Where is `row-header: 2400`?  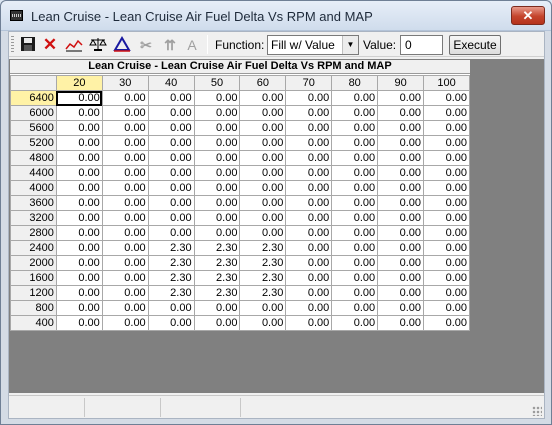 row-header: 2400 is located at coordinates (33, 248).